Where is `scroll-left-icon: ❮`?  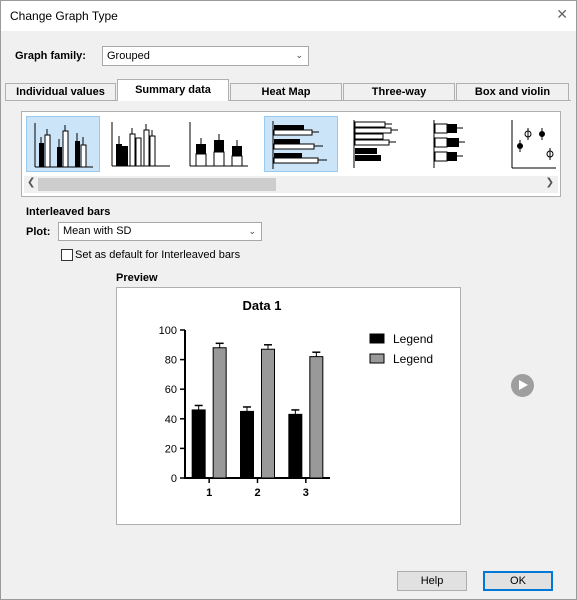
scroll-left-icon: ❮ is located at coordinates (31, 182).